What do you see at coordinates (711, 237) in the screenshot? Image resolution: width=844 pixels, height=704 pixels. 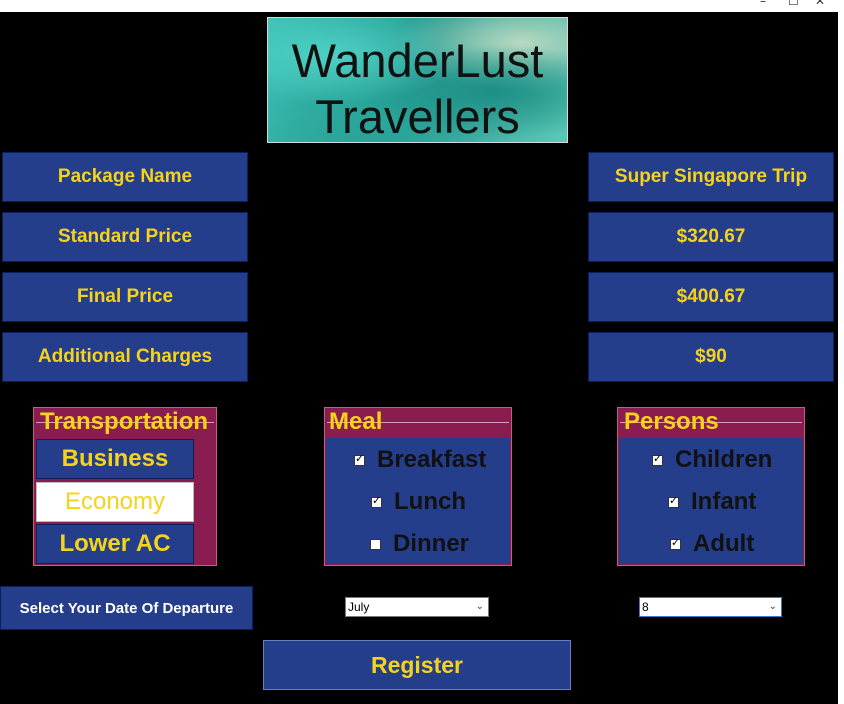 I see `standard-price-value: $320.67` at bounding box center [711, 237].